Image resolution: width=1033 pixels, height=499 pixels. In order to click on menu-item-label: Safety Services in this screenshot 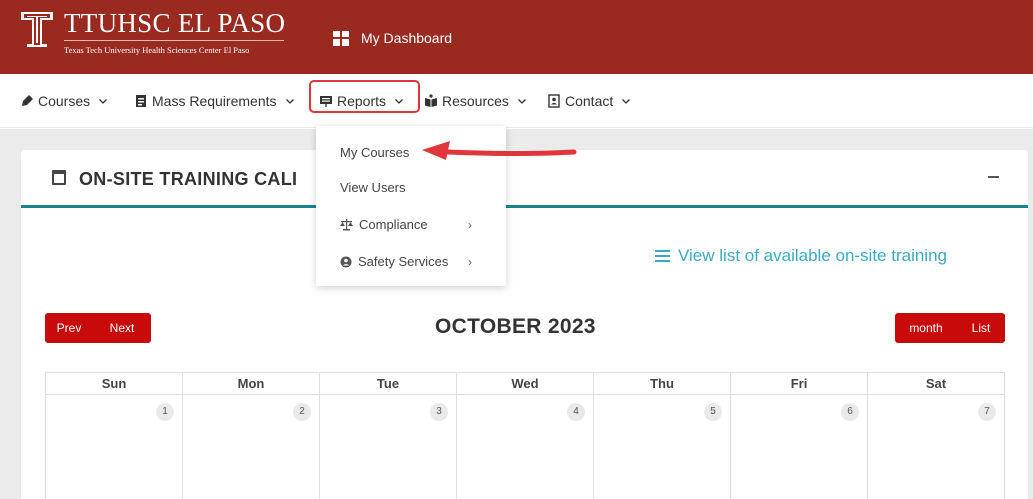, I will do `click(403, 261)`.